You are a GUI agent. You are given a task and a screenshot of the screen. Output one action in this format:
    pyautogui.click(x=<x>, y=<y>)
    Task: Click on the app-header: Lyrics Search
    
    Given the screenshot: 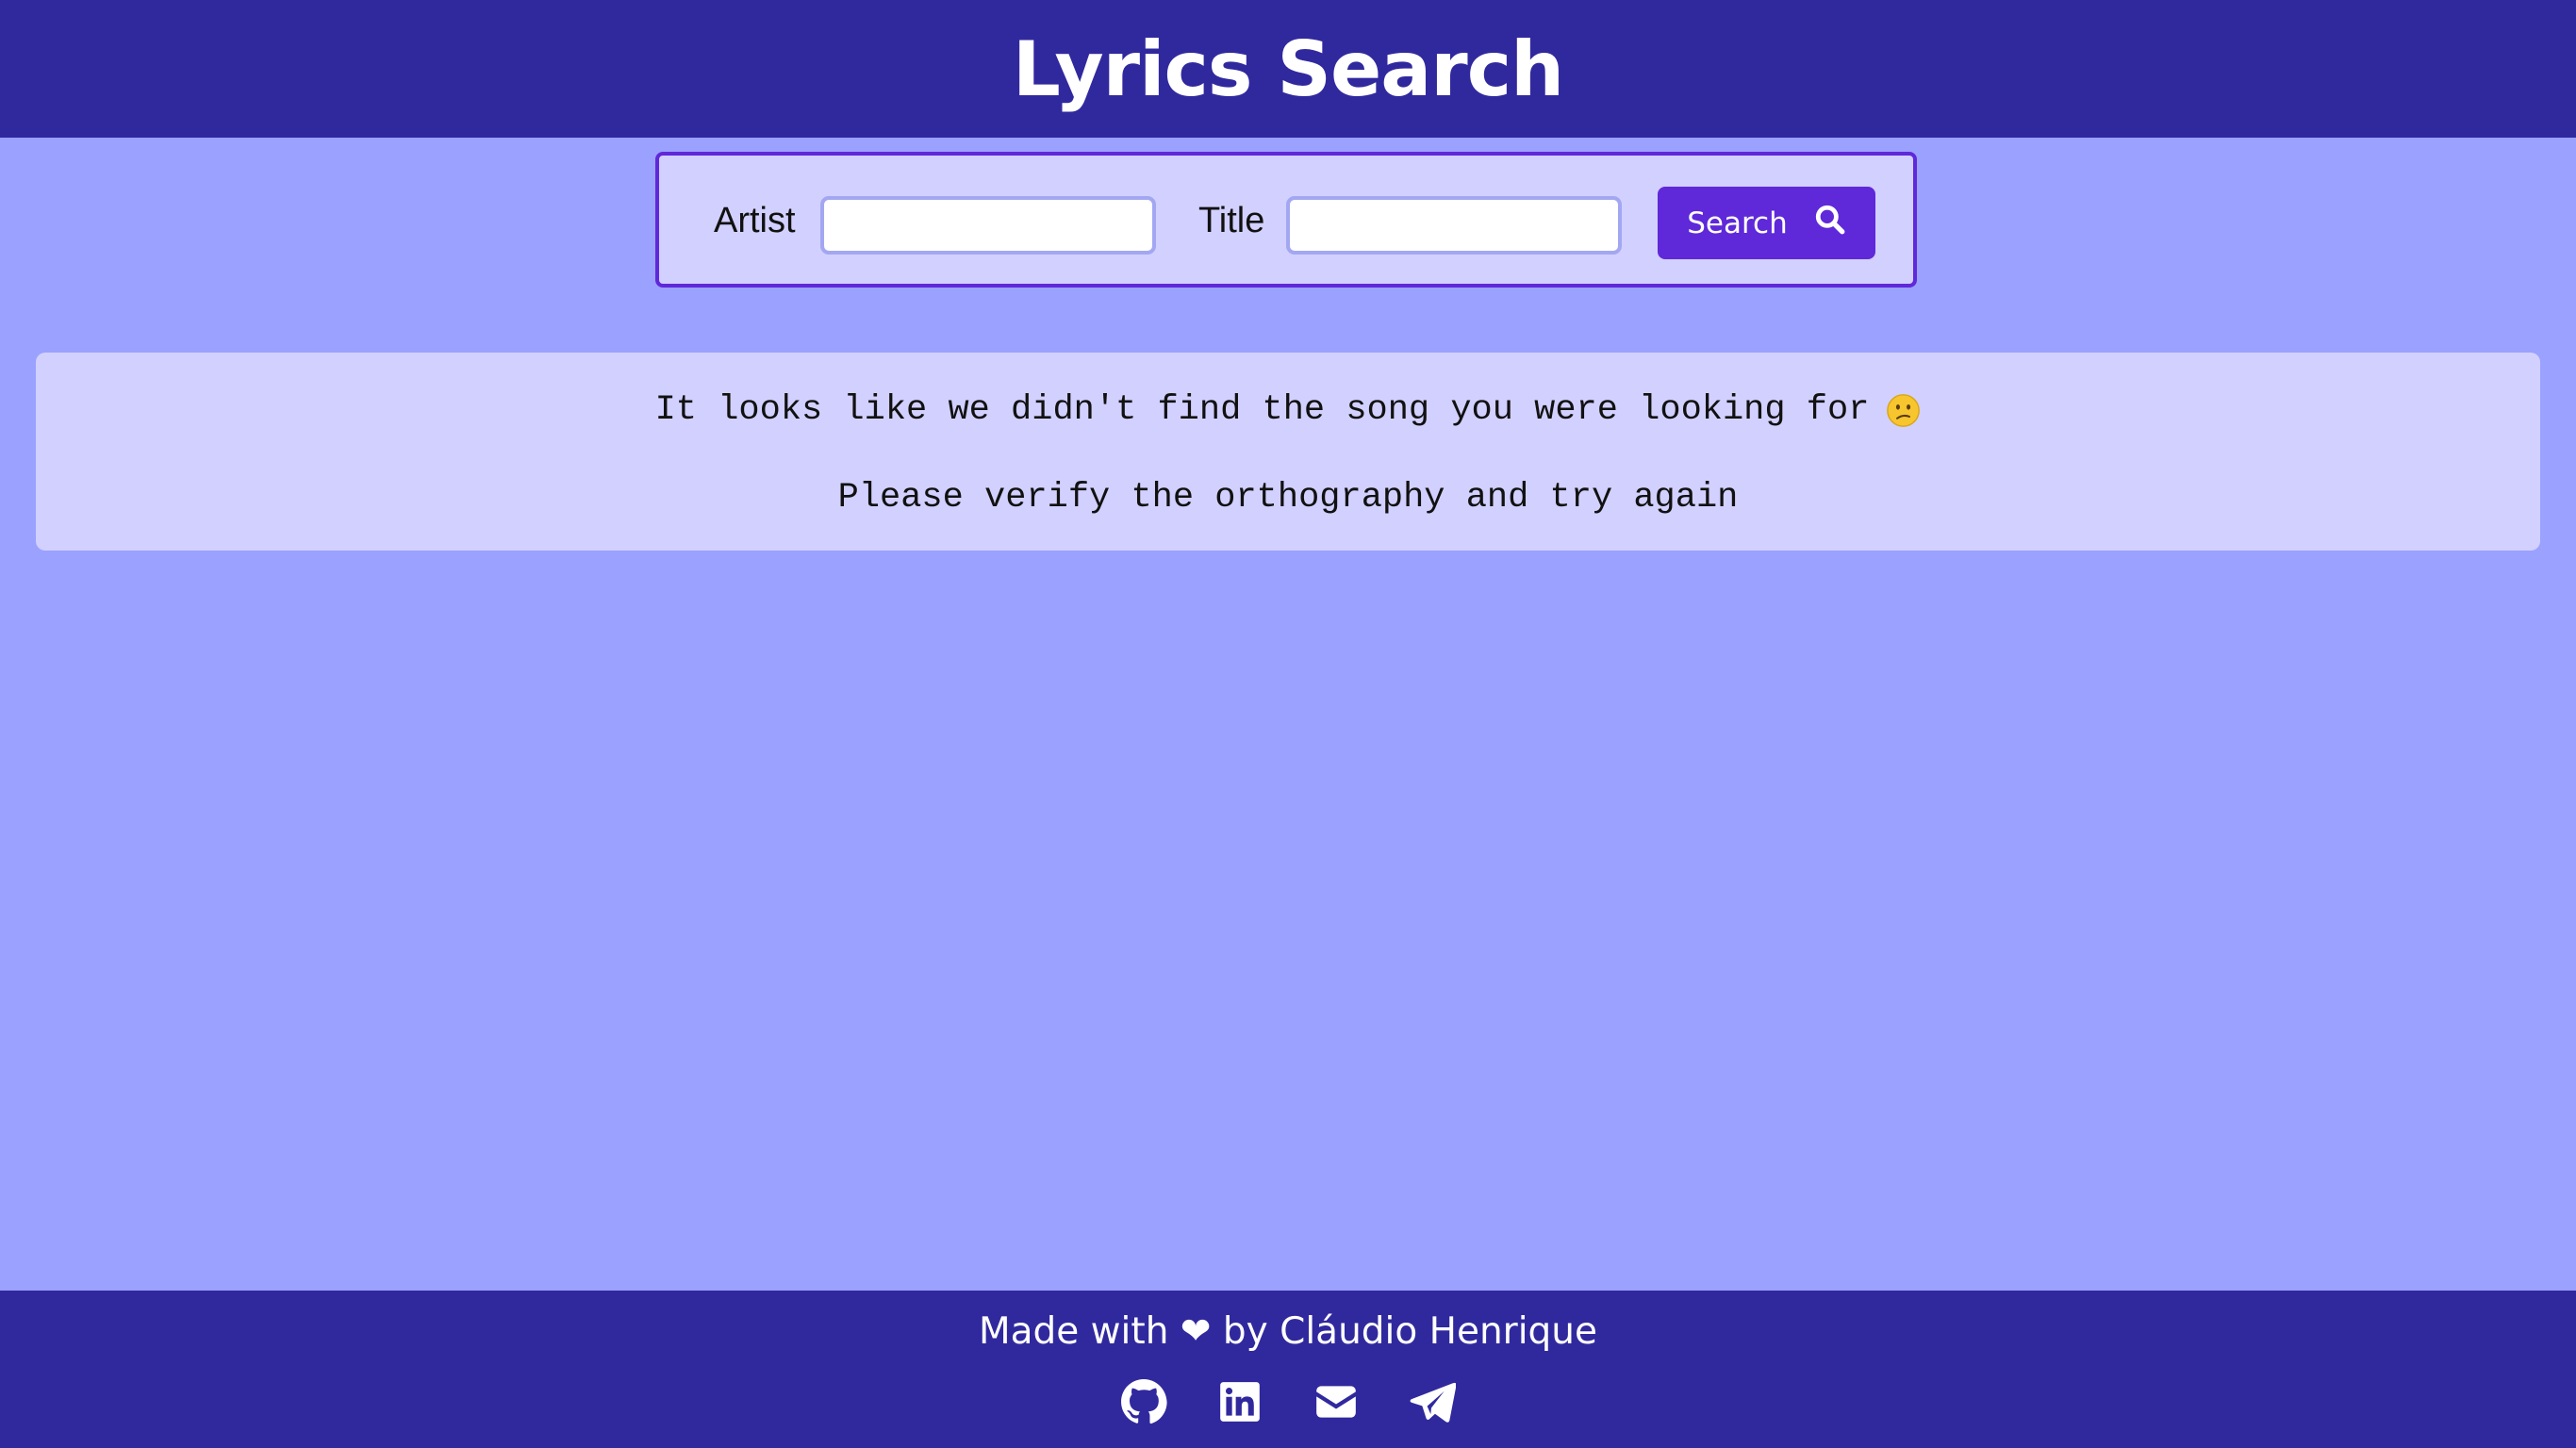 What is the action you would take?
    pyautogui.click(x=1288, y=69)
    